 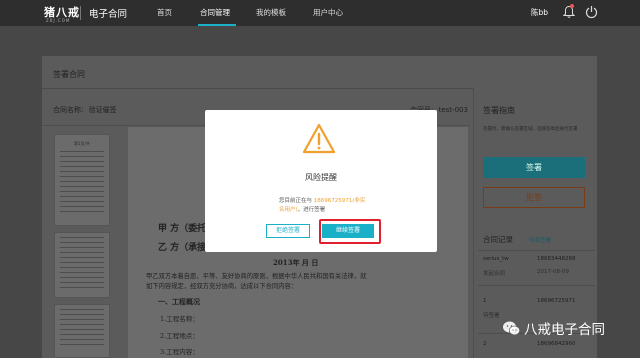 I want to click on record-action: 发起合同, so click(x=494, y=274).